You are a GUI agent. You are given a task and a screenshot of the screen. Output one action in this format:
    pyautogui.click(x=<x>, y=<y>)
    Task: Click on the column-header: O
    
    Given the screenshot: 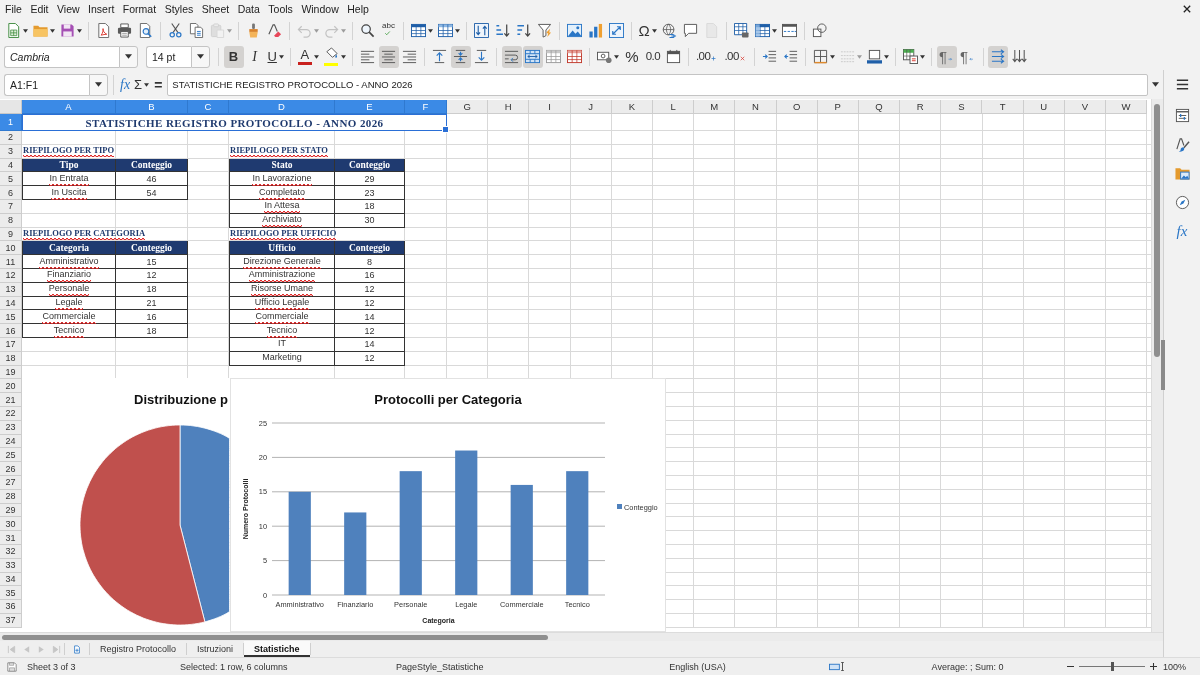 What is the action you would take?
    pyautogui.click(x=797, y=107)
    